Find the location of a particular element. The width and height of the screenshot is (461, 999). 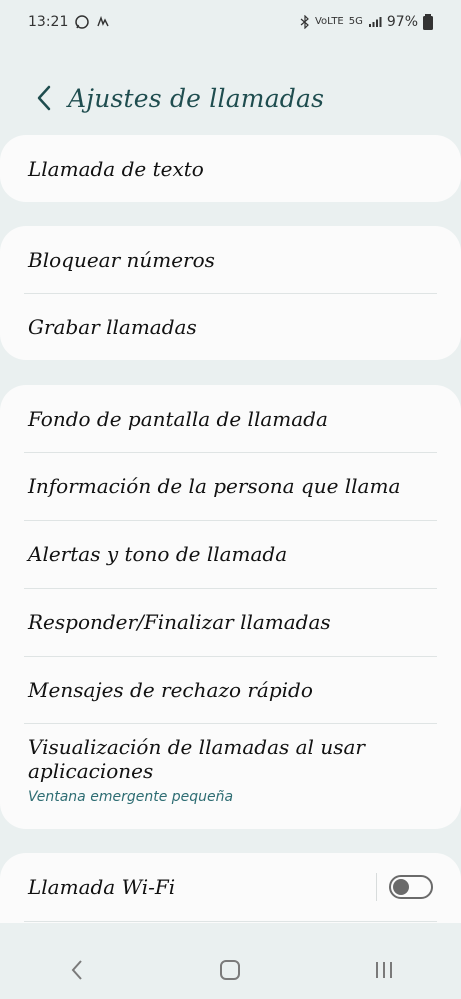

setting-label: Alertas y tono de llamada is located at coordinates (158, 554).